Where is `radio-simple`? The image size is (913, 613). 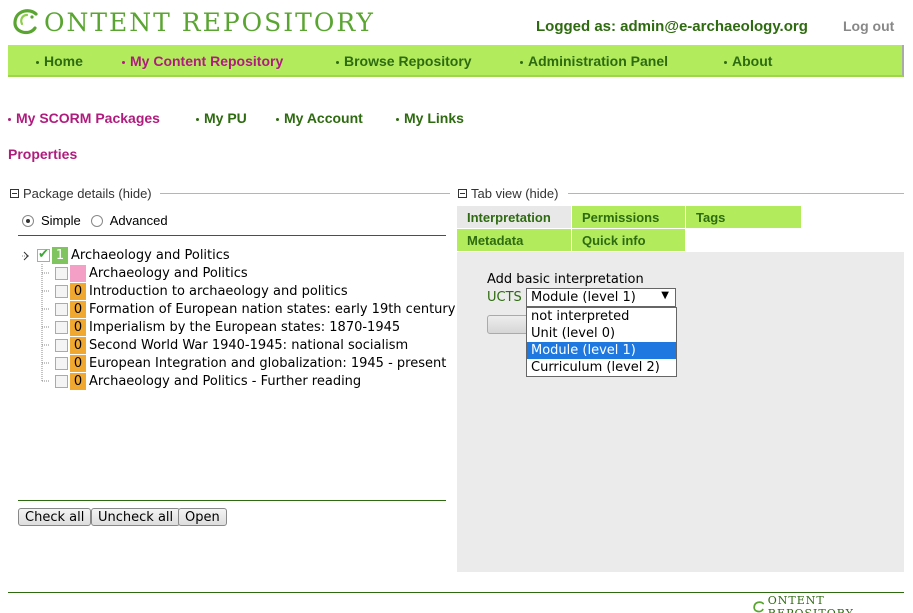
radio-simple is located at coordinates (28, 220).